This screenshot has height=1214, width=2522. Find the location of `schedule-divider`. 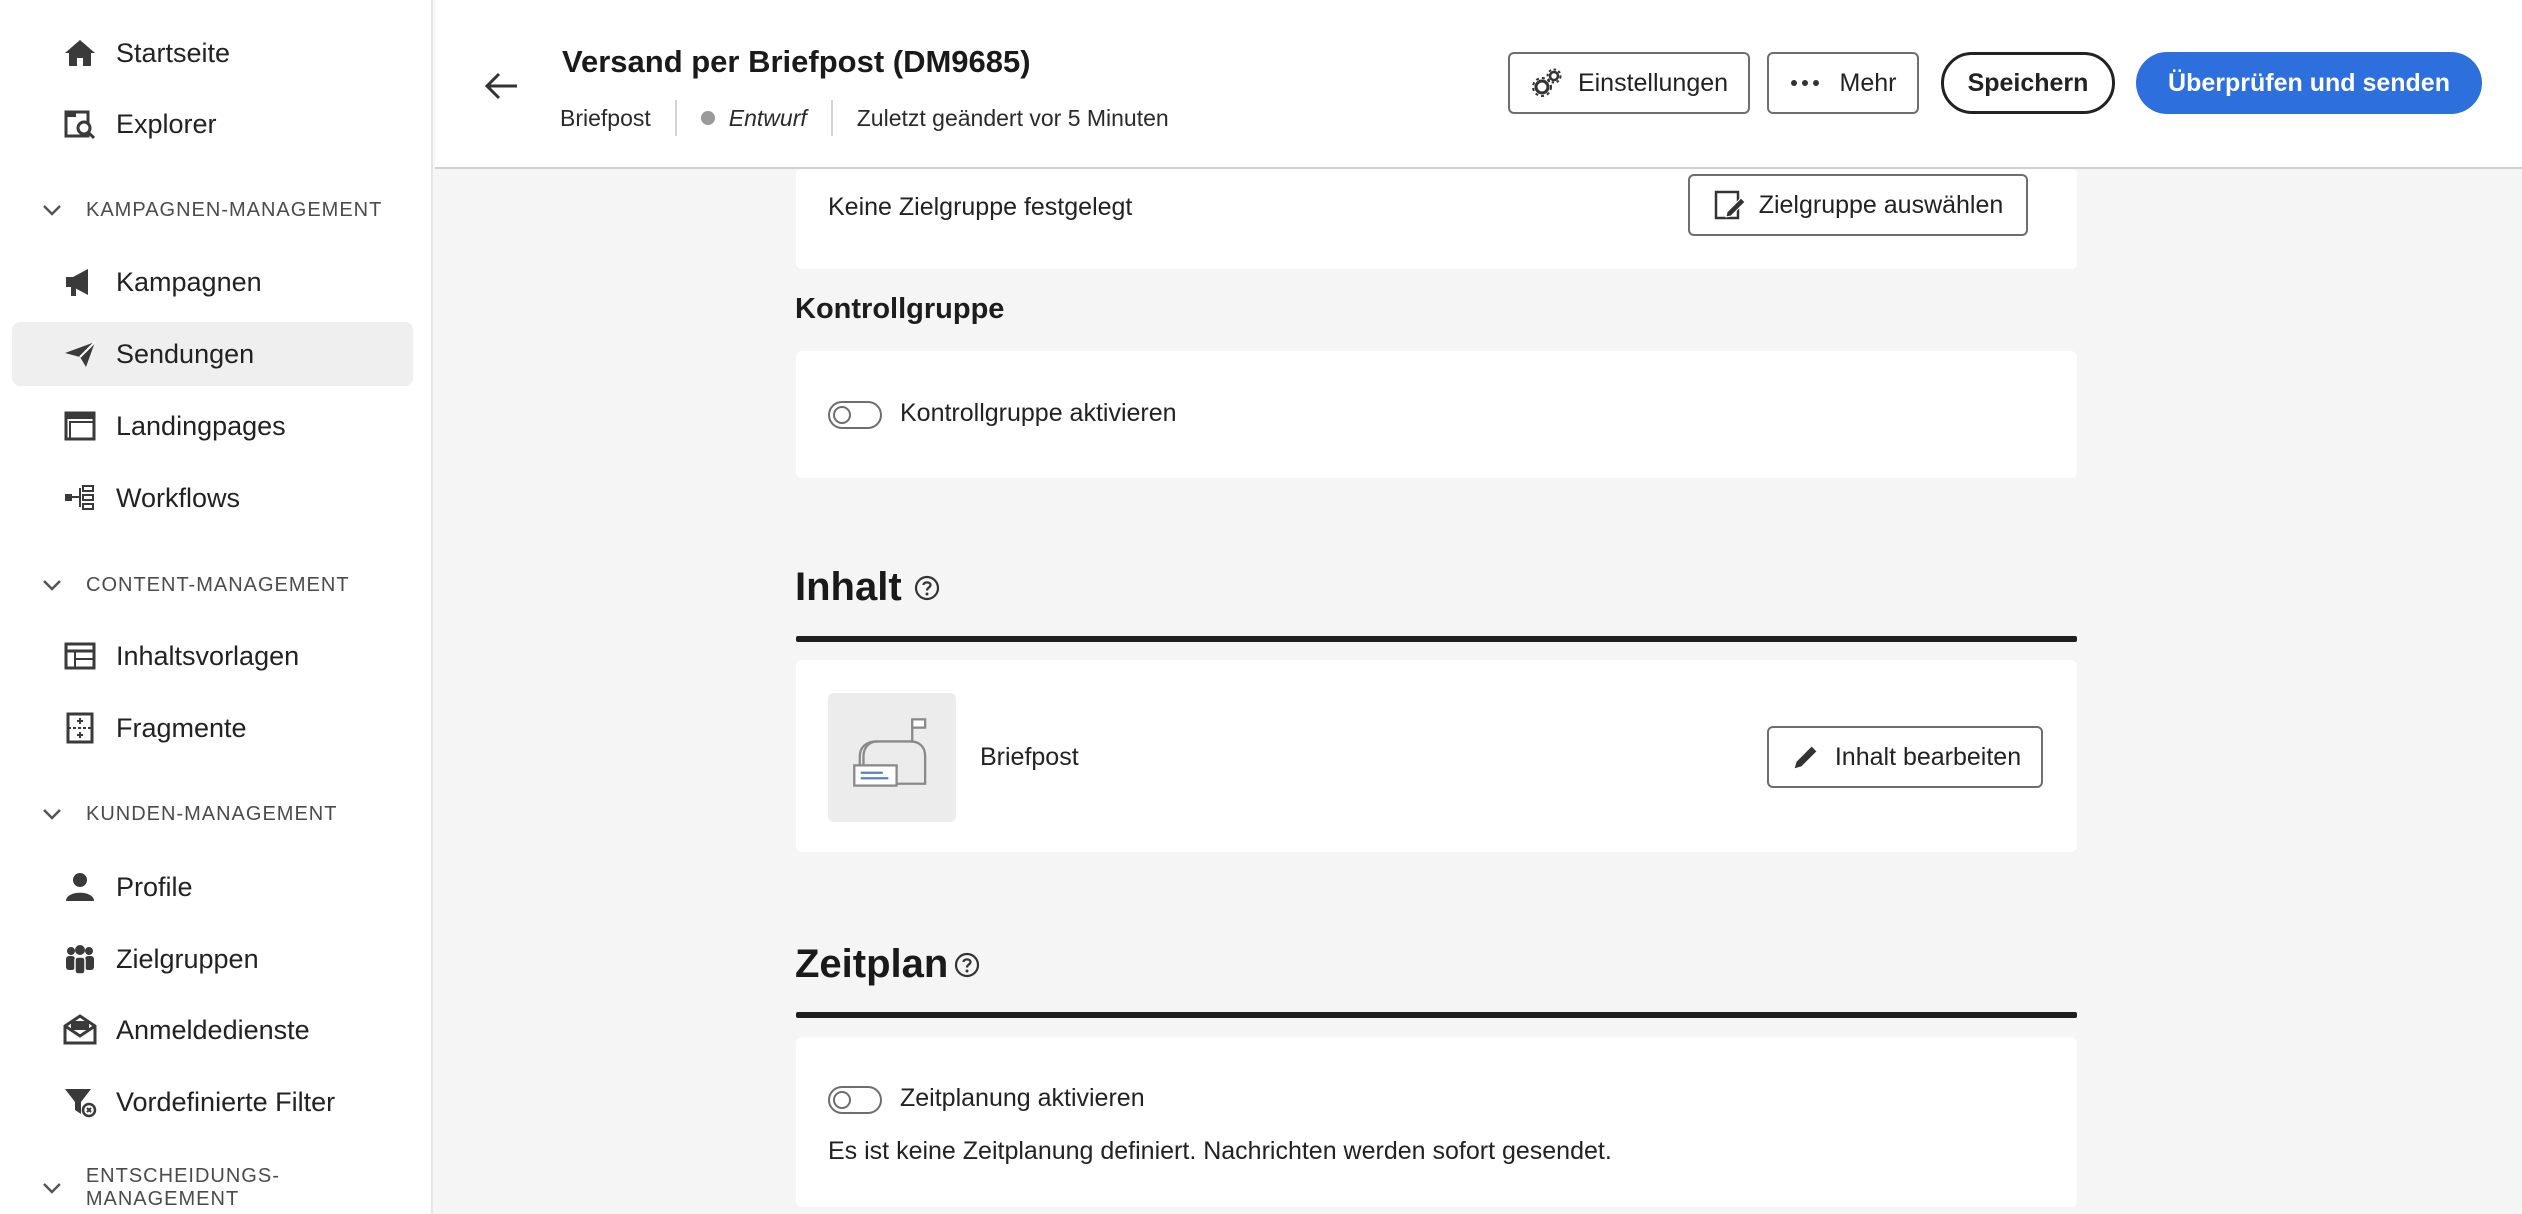

schedule-divider is located at coordinates (1436, 1015).